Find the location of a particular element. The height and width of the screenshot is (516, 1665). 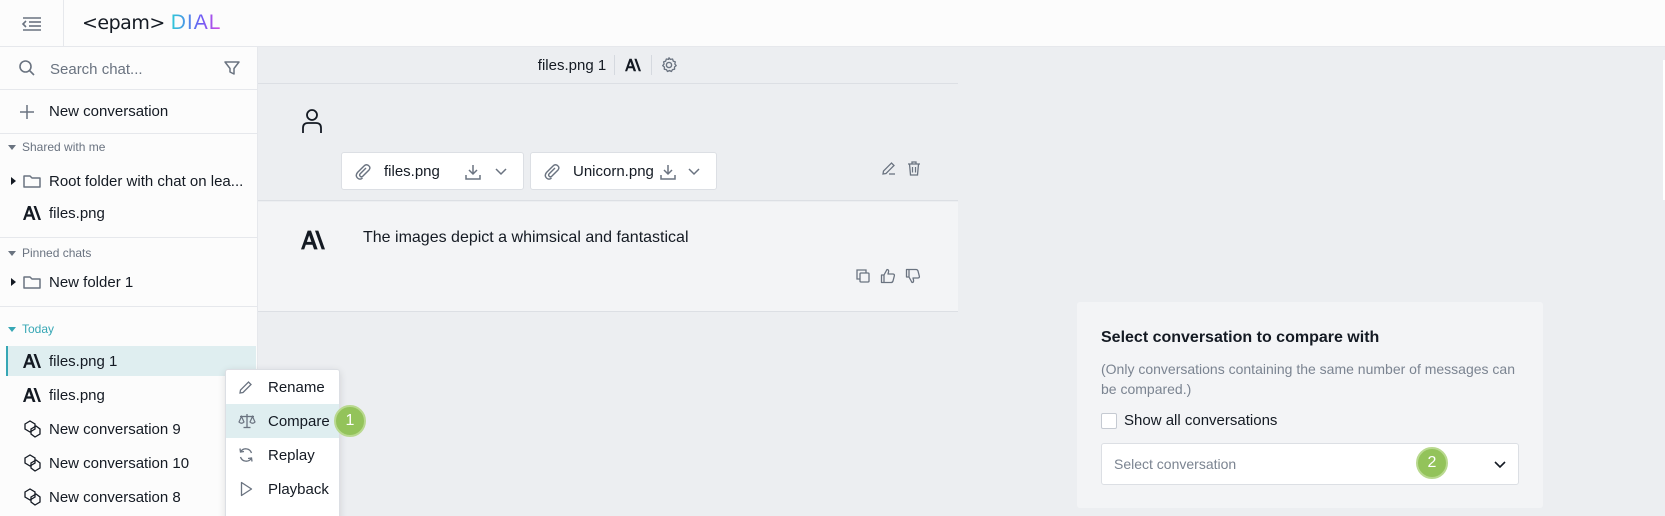

select-conversation-placeholder: Select conversation is located at coordinates (1175, 464).